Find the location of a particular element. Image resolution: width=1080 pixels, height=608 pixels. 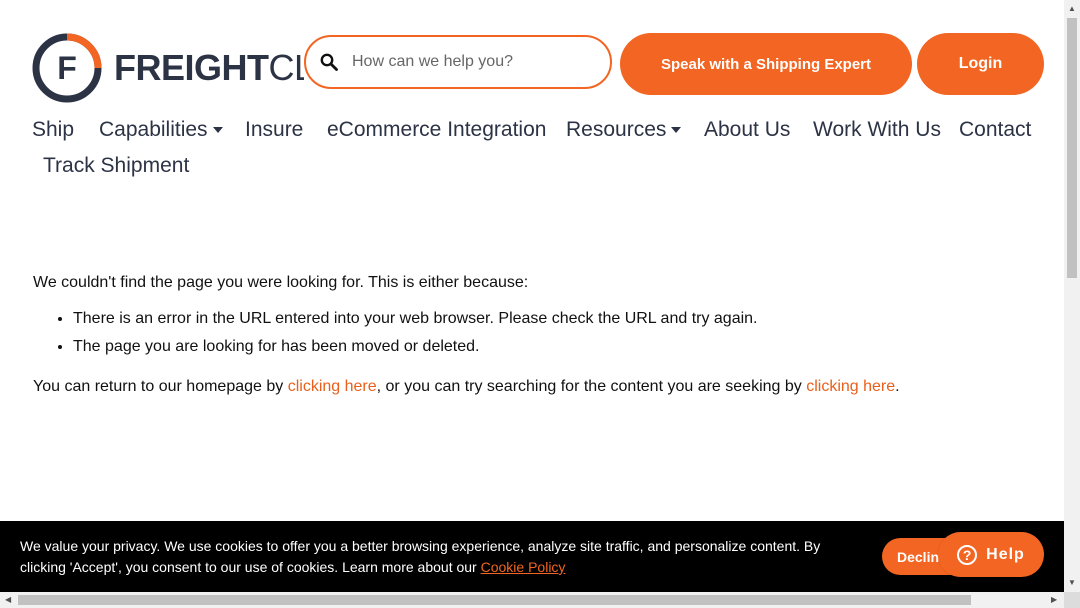

nav-item-label: Contact is located at coordinates (995, 129).